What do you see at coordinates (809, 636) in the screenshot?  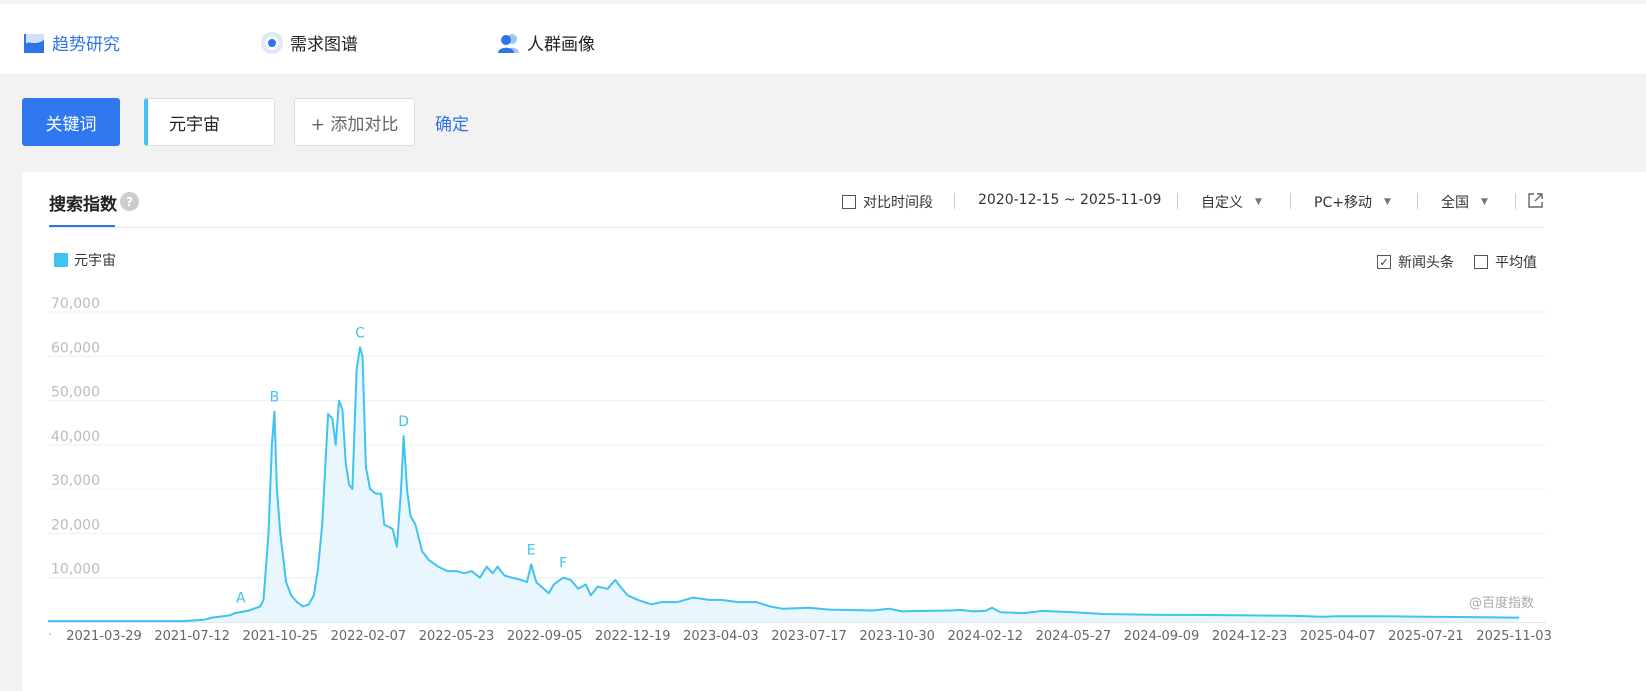 I see `x-tick-label: 2023-07-17` at bounding box center [809, 636].